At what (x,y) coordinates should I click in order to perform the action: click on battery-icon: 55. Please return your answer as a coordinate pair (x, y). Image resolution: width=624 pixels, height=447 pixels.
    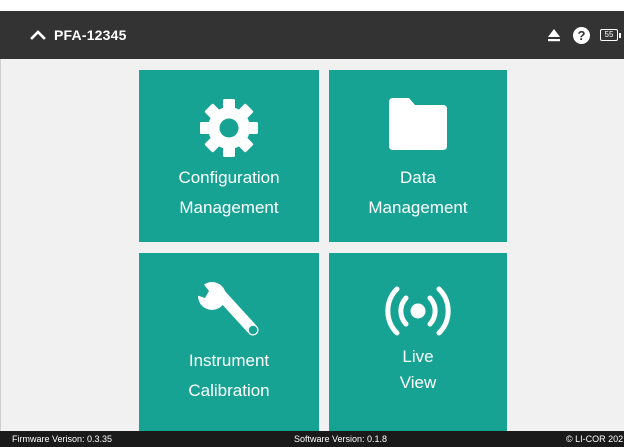
    Looking at the image, I should click on (610, 35).